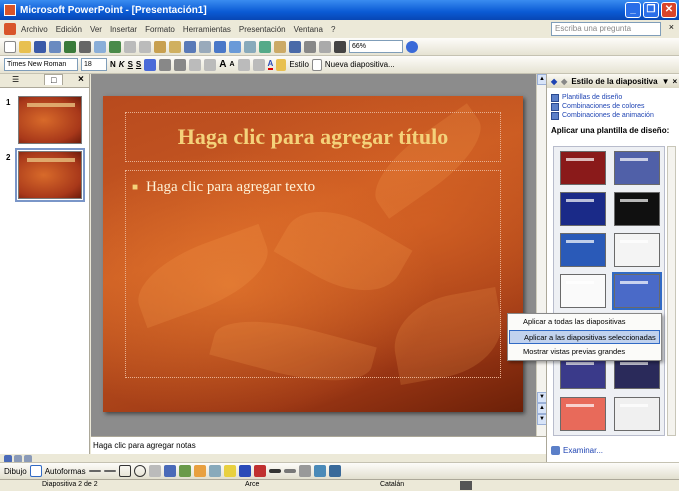 Image resolution: width=679 pixels, height=491 pixels. What do you see at coordinates (34, 29) in the screenshot?
I see `menu-archivo: Archivo` at bounding box center [34, 29].